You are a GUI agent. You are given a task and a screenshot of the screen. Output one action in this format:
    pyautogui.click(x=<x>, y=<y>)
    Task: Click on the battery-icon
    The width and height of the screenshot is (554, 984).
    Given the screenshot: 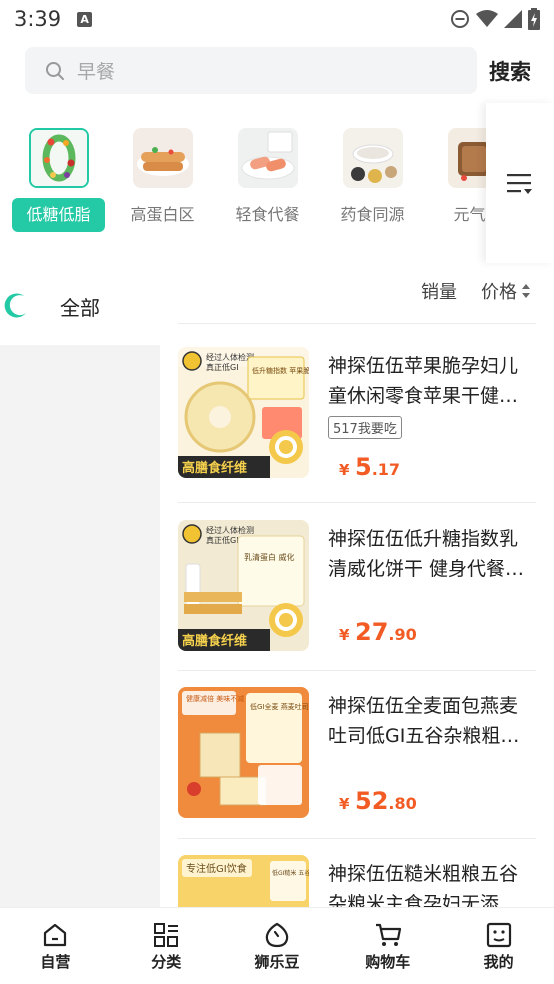 What is the action you would take?
    pyautogui.click(x=534, y=19)
    